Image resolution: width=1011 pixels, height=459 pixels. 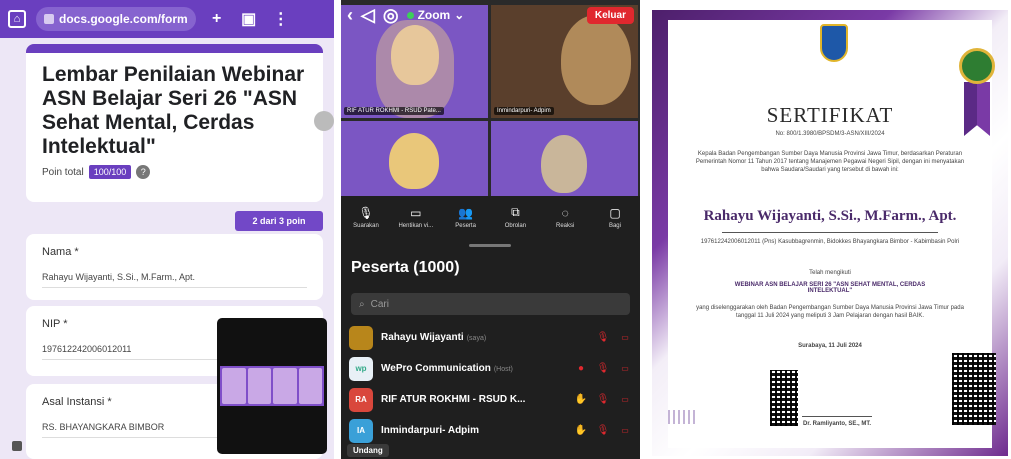 I want to click on participant-name: WePro Communication (Host), so click(x=473, y=368).